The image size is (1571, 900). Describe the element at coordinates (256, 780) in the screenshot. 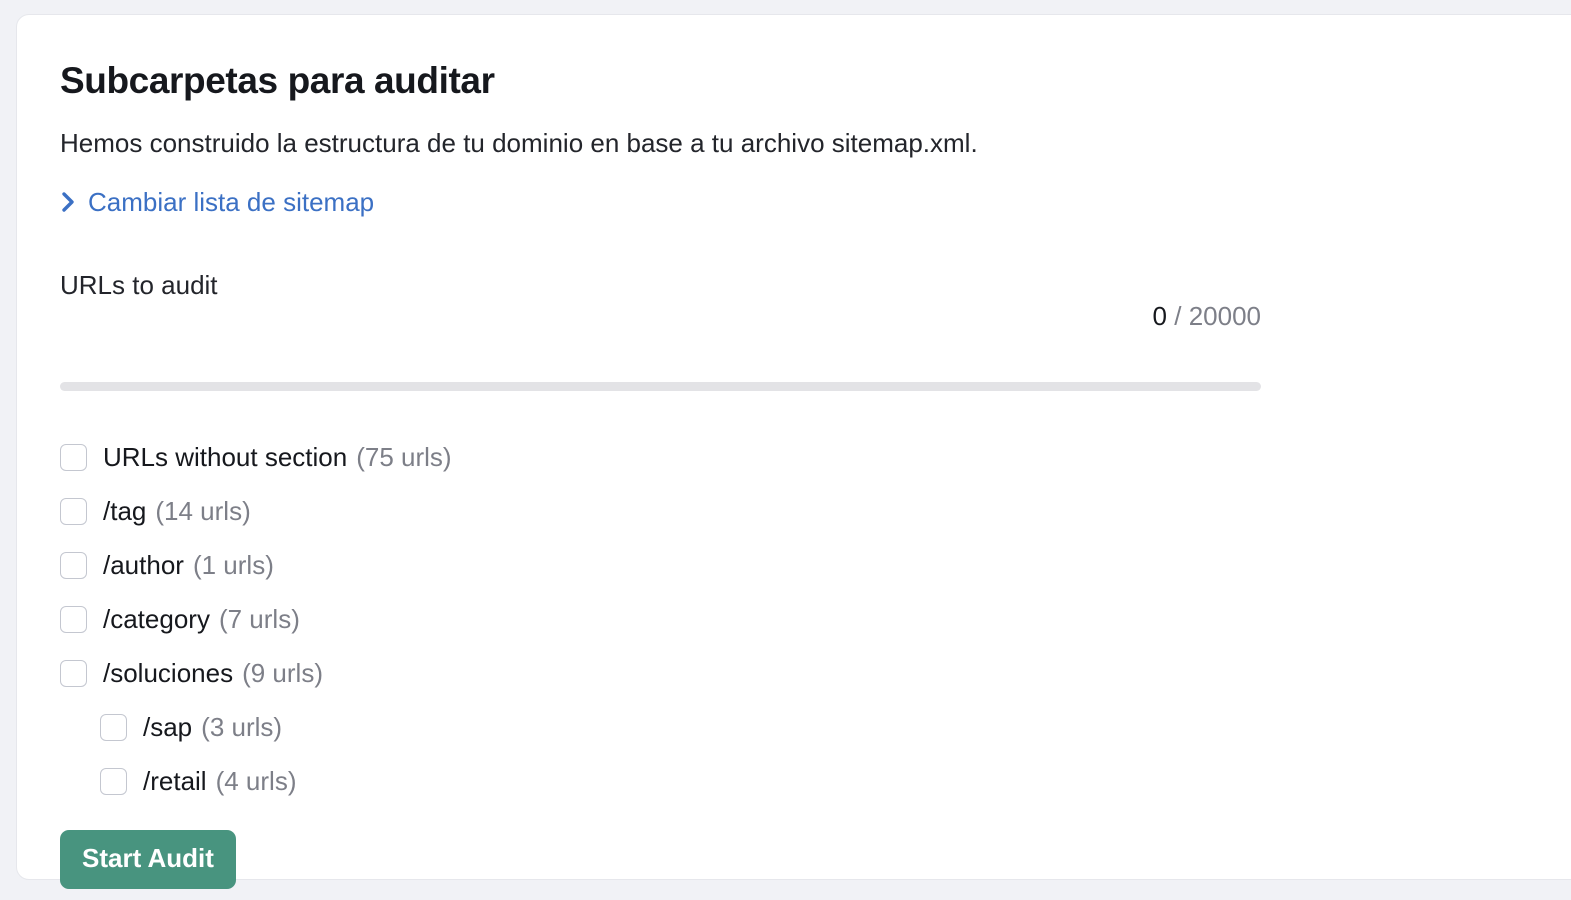

I see `folder-url-count: (4 urls)` at that location.